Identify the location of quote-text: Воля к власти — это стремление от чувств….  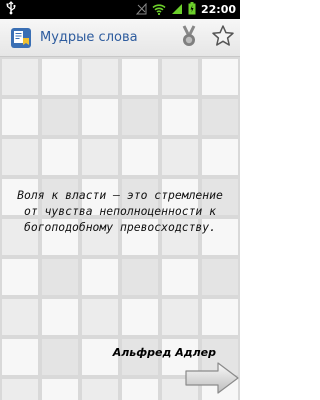
(120, 211).